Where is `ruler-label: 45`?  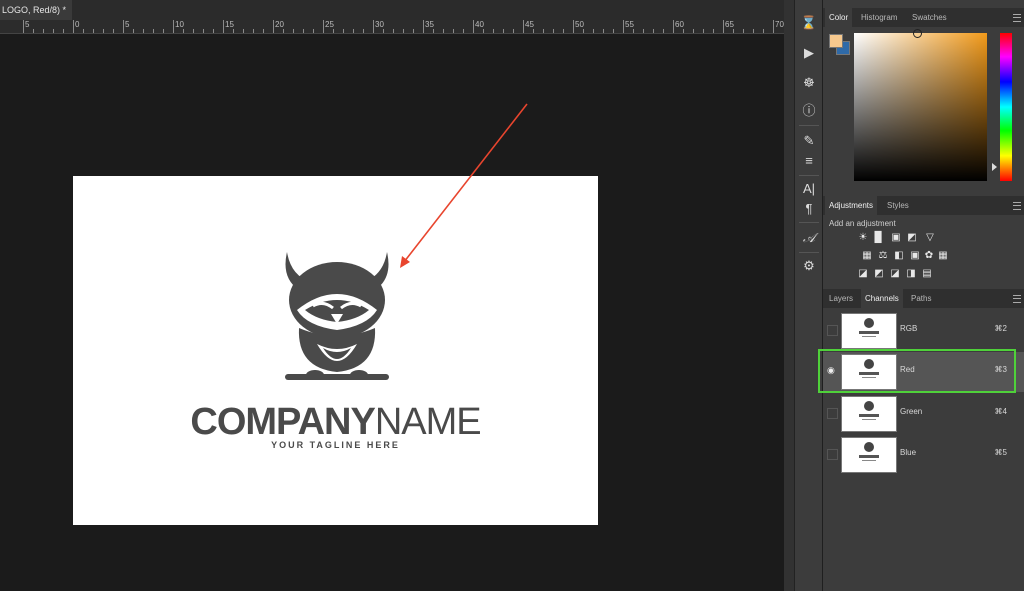 ruler-label: 45 is located at coordinates (529, 24).